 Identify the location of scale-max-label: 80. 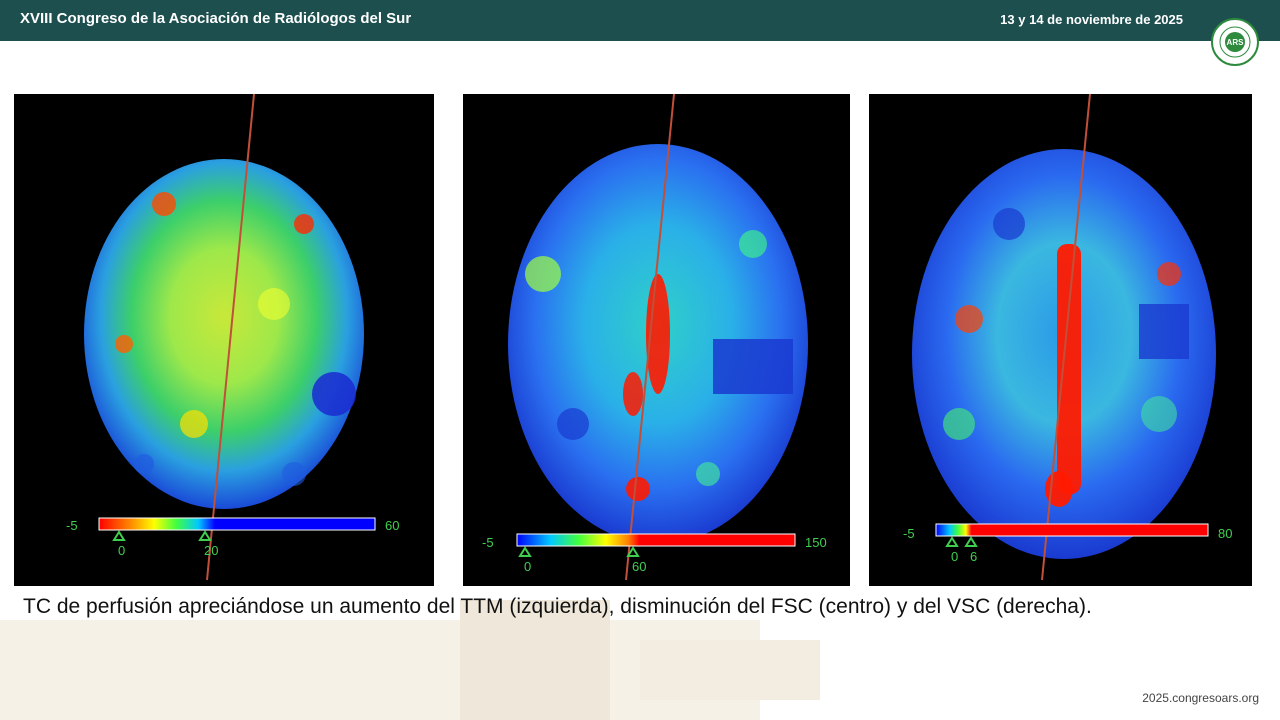
(1225, 533).